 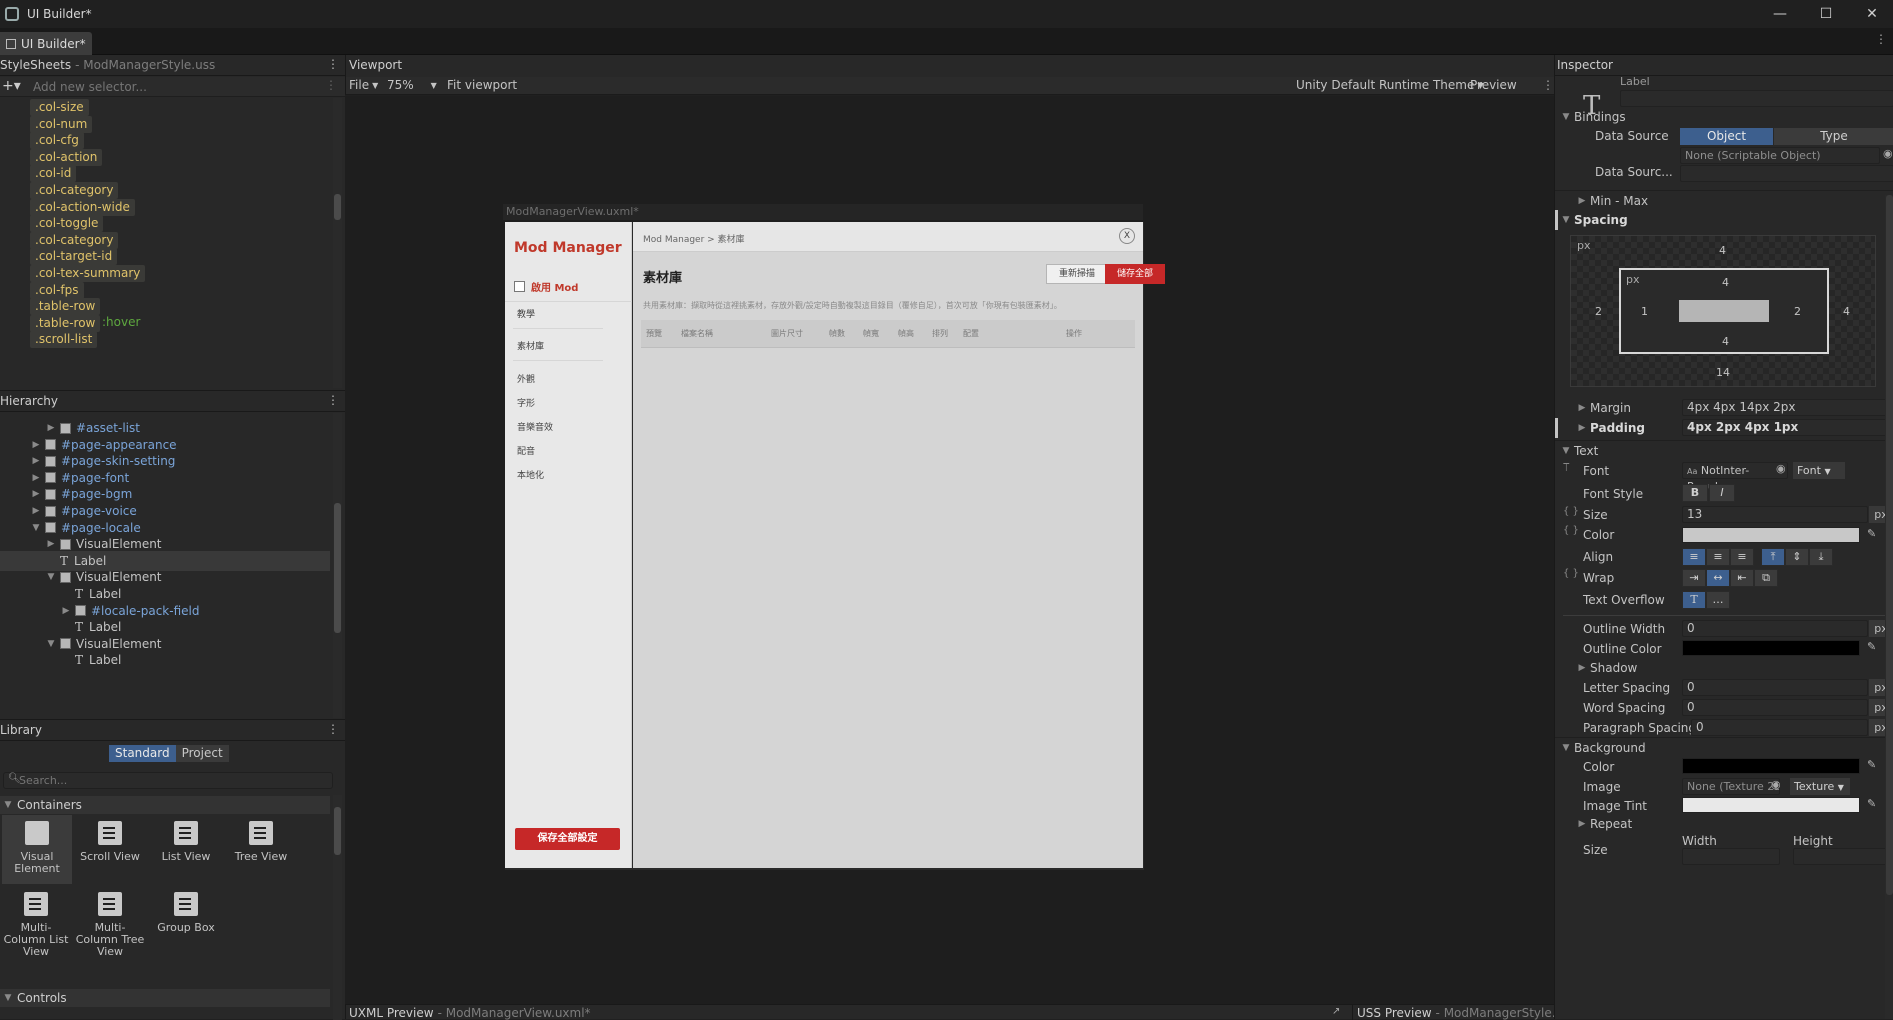 What do you see at coordinates (178, 87) in the screenshot?
I see `add-selector-input` at bounding box center [178, 87].